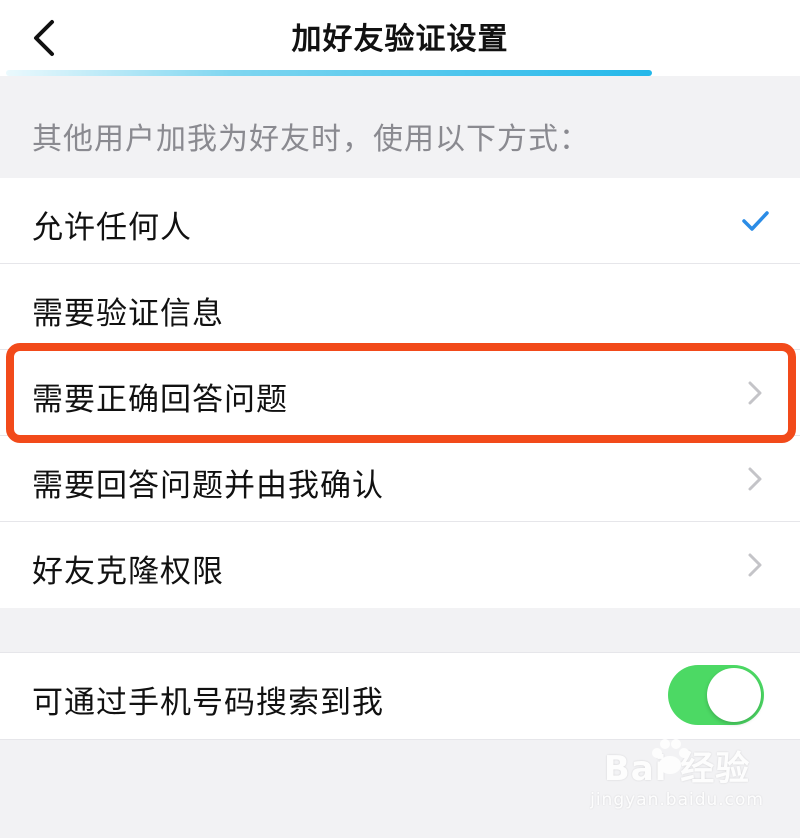 This screenshot has height=838, width=800. What do you see at coordinates (208, 703) in the screenshot?
I see `phone-search-label: 可通过手机号码搜索到我` at bounding box center [208, 703].